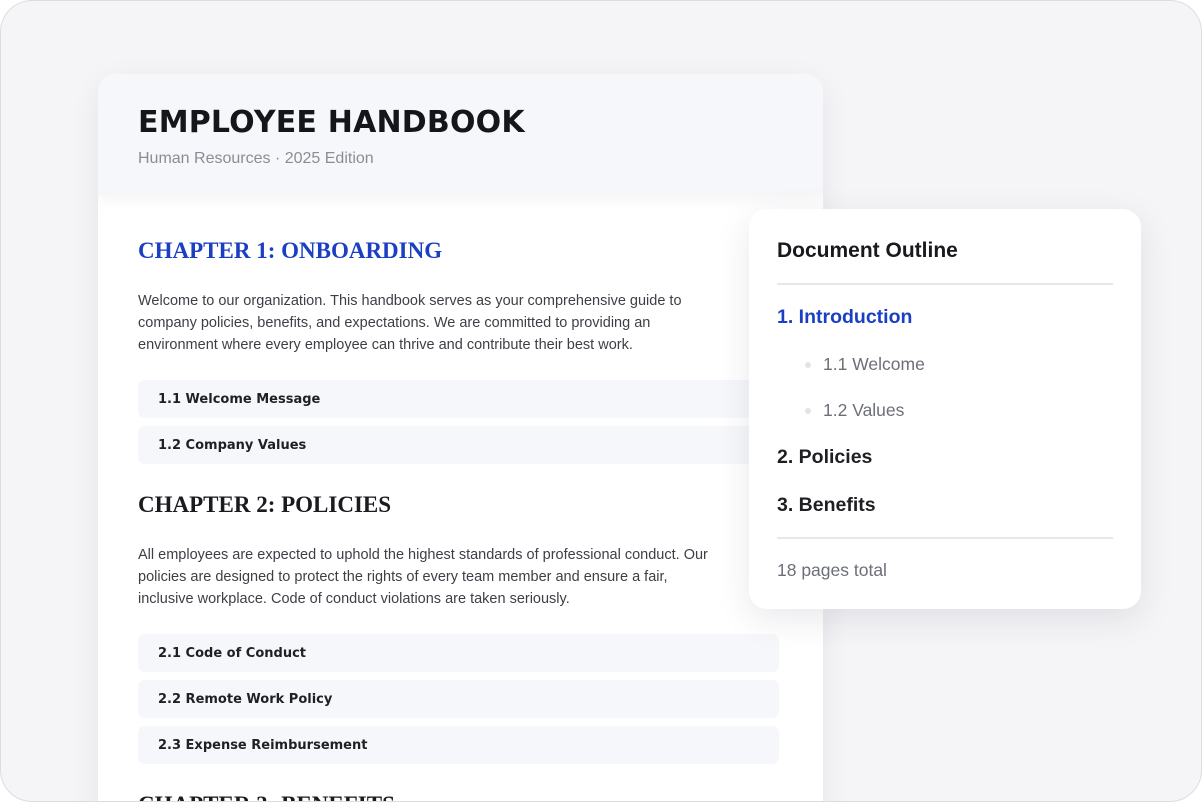 The width and height of the screenshot is (1204, 804). I want to click on section-company-values: 1.2 Company Values, so click(458, 445).